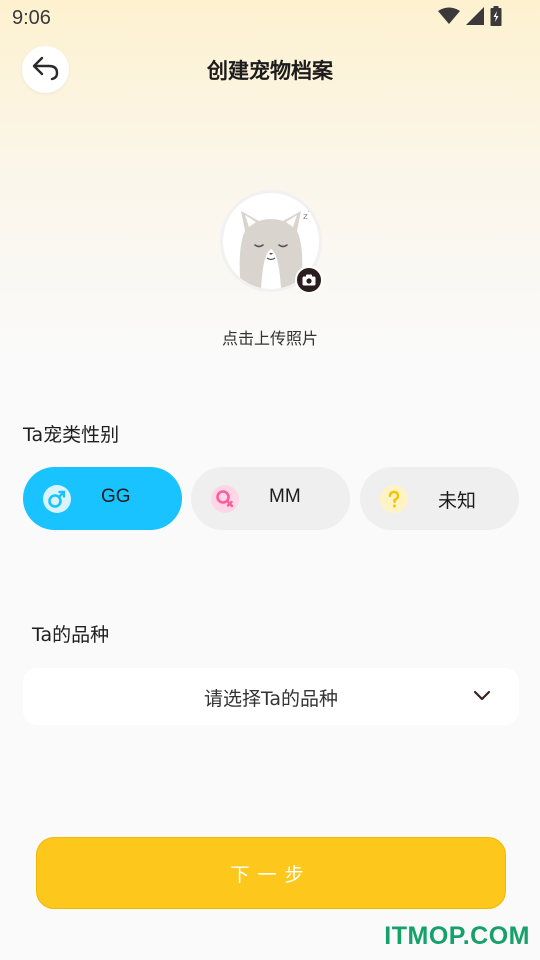 This screenshot has width=540, height=960. I want to click on chevron-down-icon, so click(482, 696).